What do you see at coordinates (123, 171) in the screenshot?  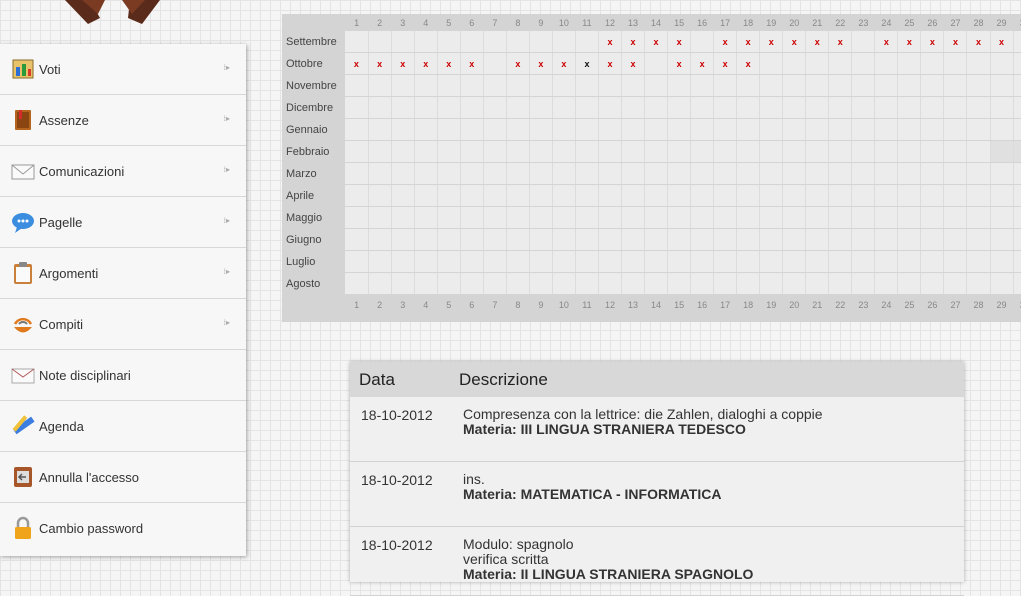 I see `sidebar-item-comunicazioni: Comunicazioni ⁞▸` at bounding box center [123, 171].